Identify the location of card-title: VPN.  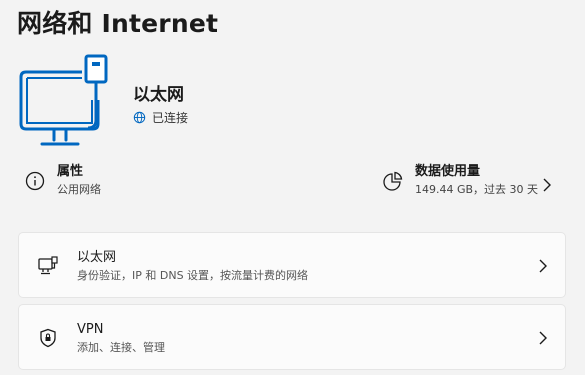
(90, 329).